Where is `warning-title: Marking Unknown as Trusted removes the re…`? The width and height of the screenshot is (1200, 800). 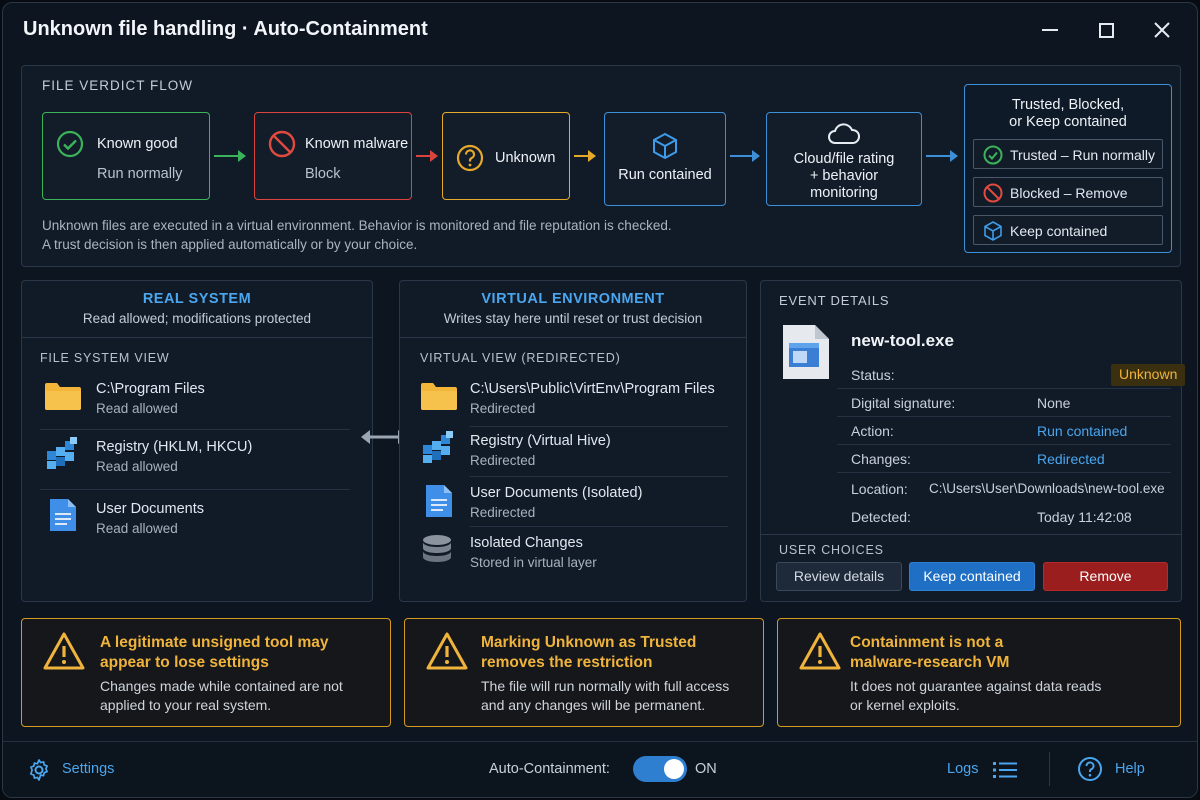
warning-title: Marking Unknown as Trusted removes the re… is located at coordinates (588, 653).